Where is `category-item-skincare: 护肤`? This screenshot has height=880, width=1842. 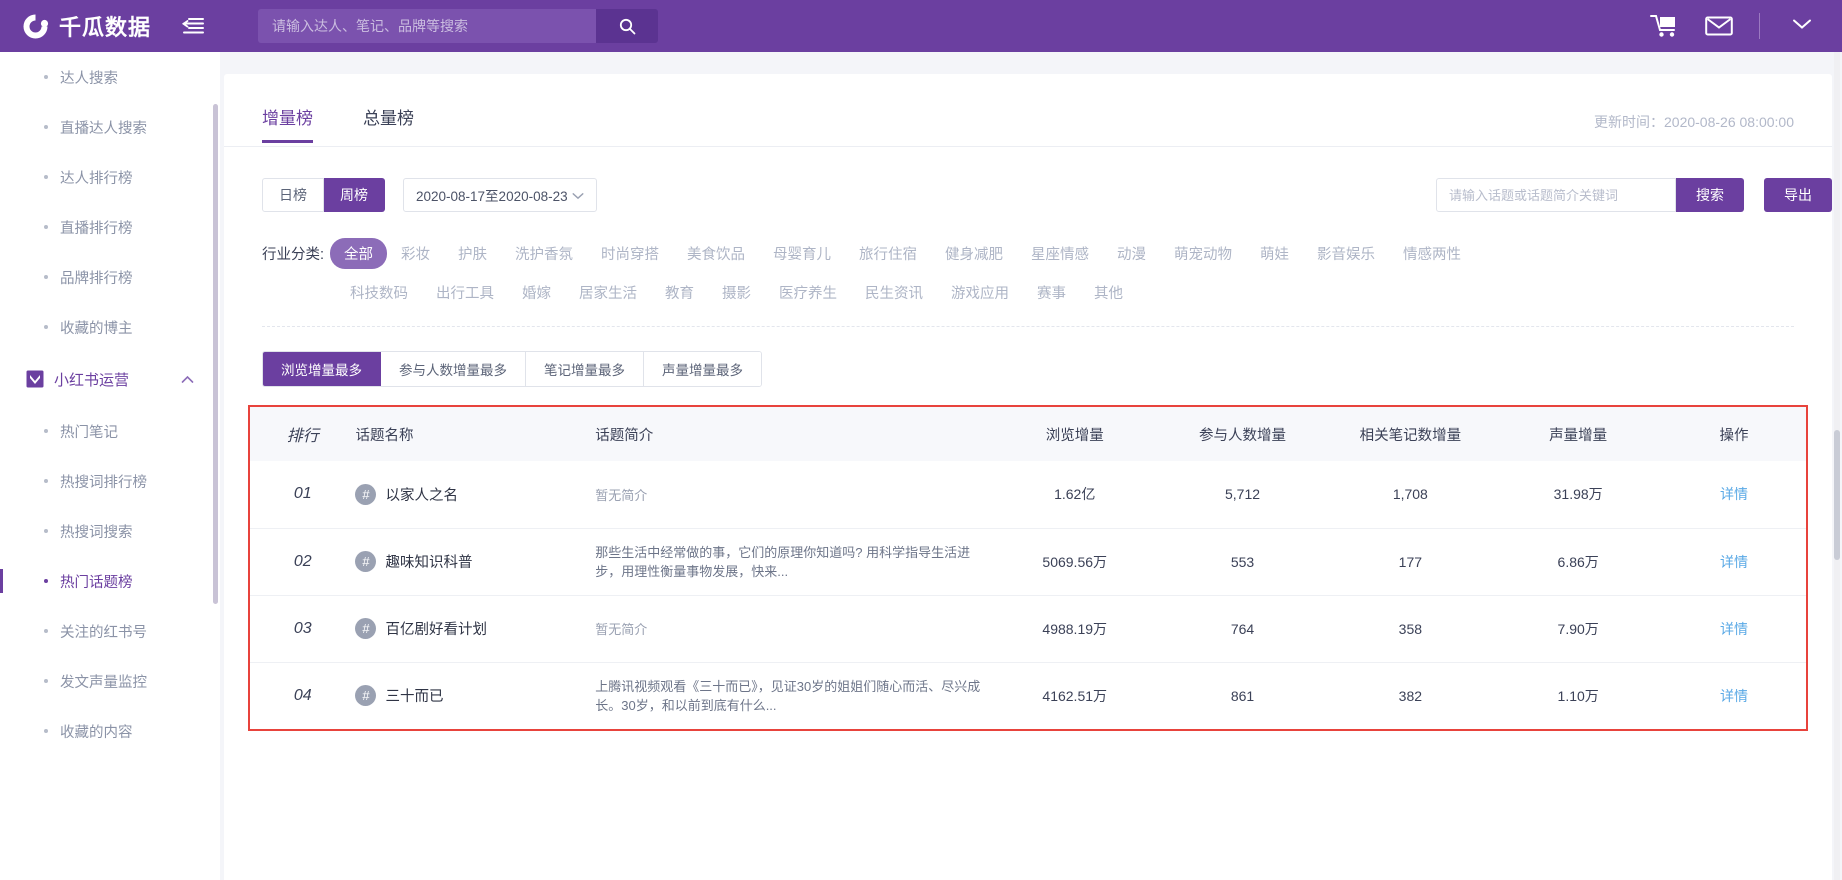
category-item-skincare: 护肤 is located at coordinates (472, 253).